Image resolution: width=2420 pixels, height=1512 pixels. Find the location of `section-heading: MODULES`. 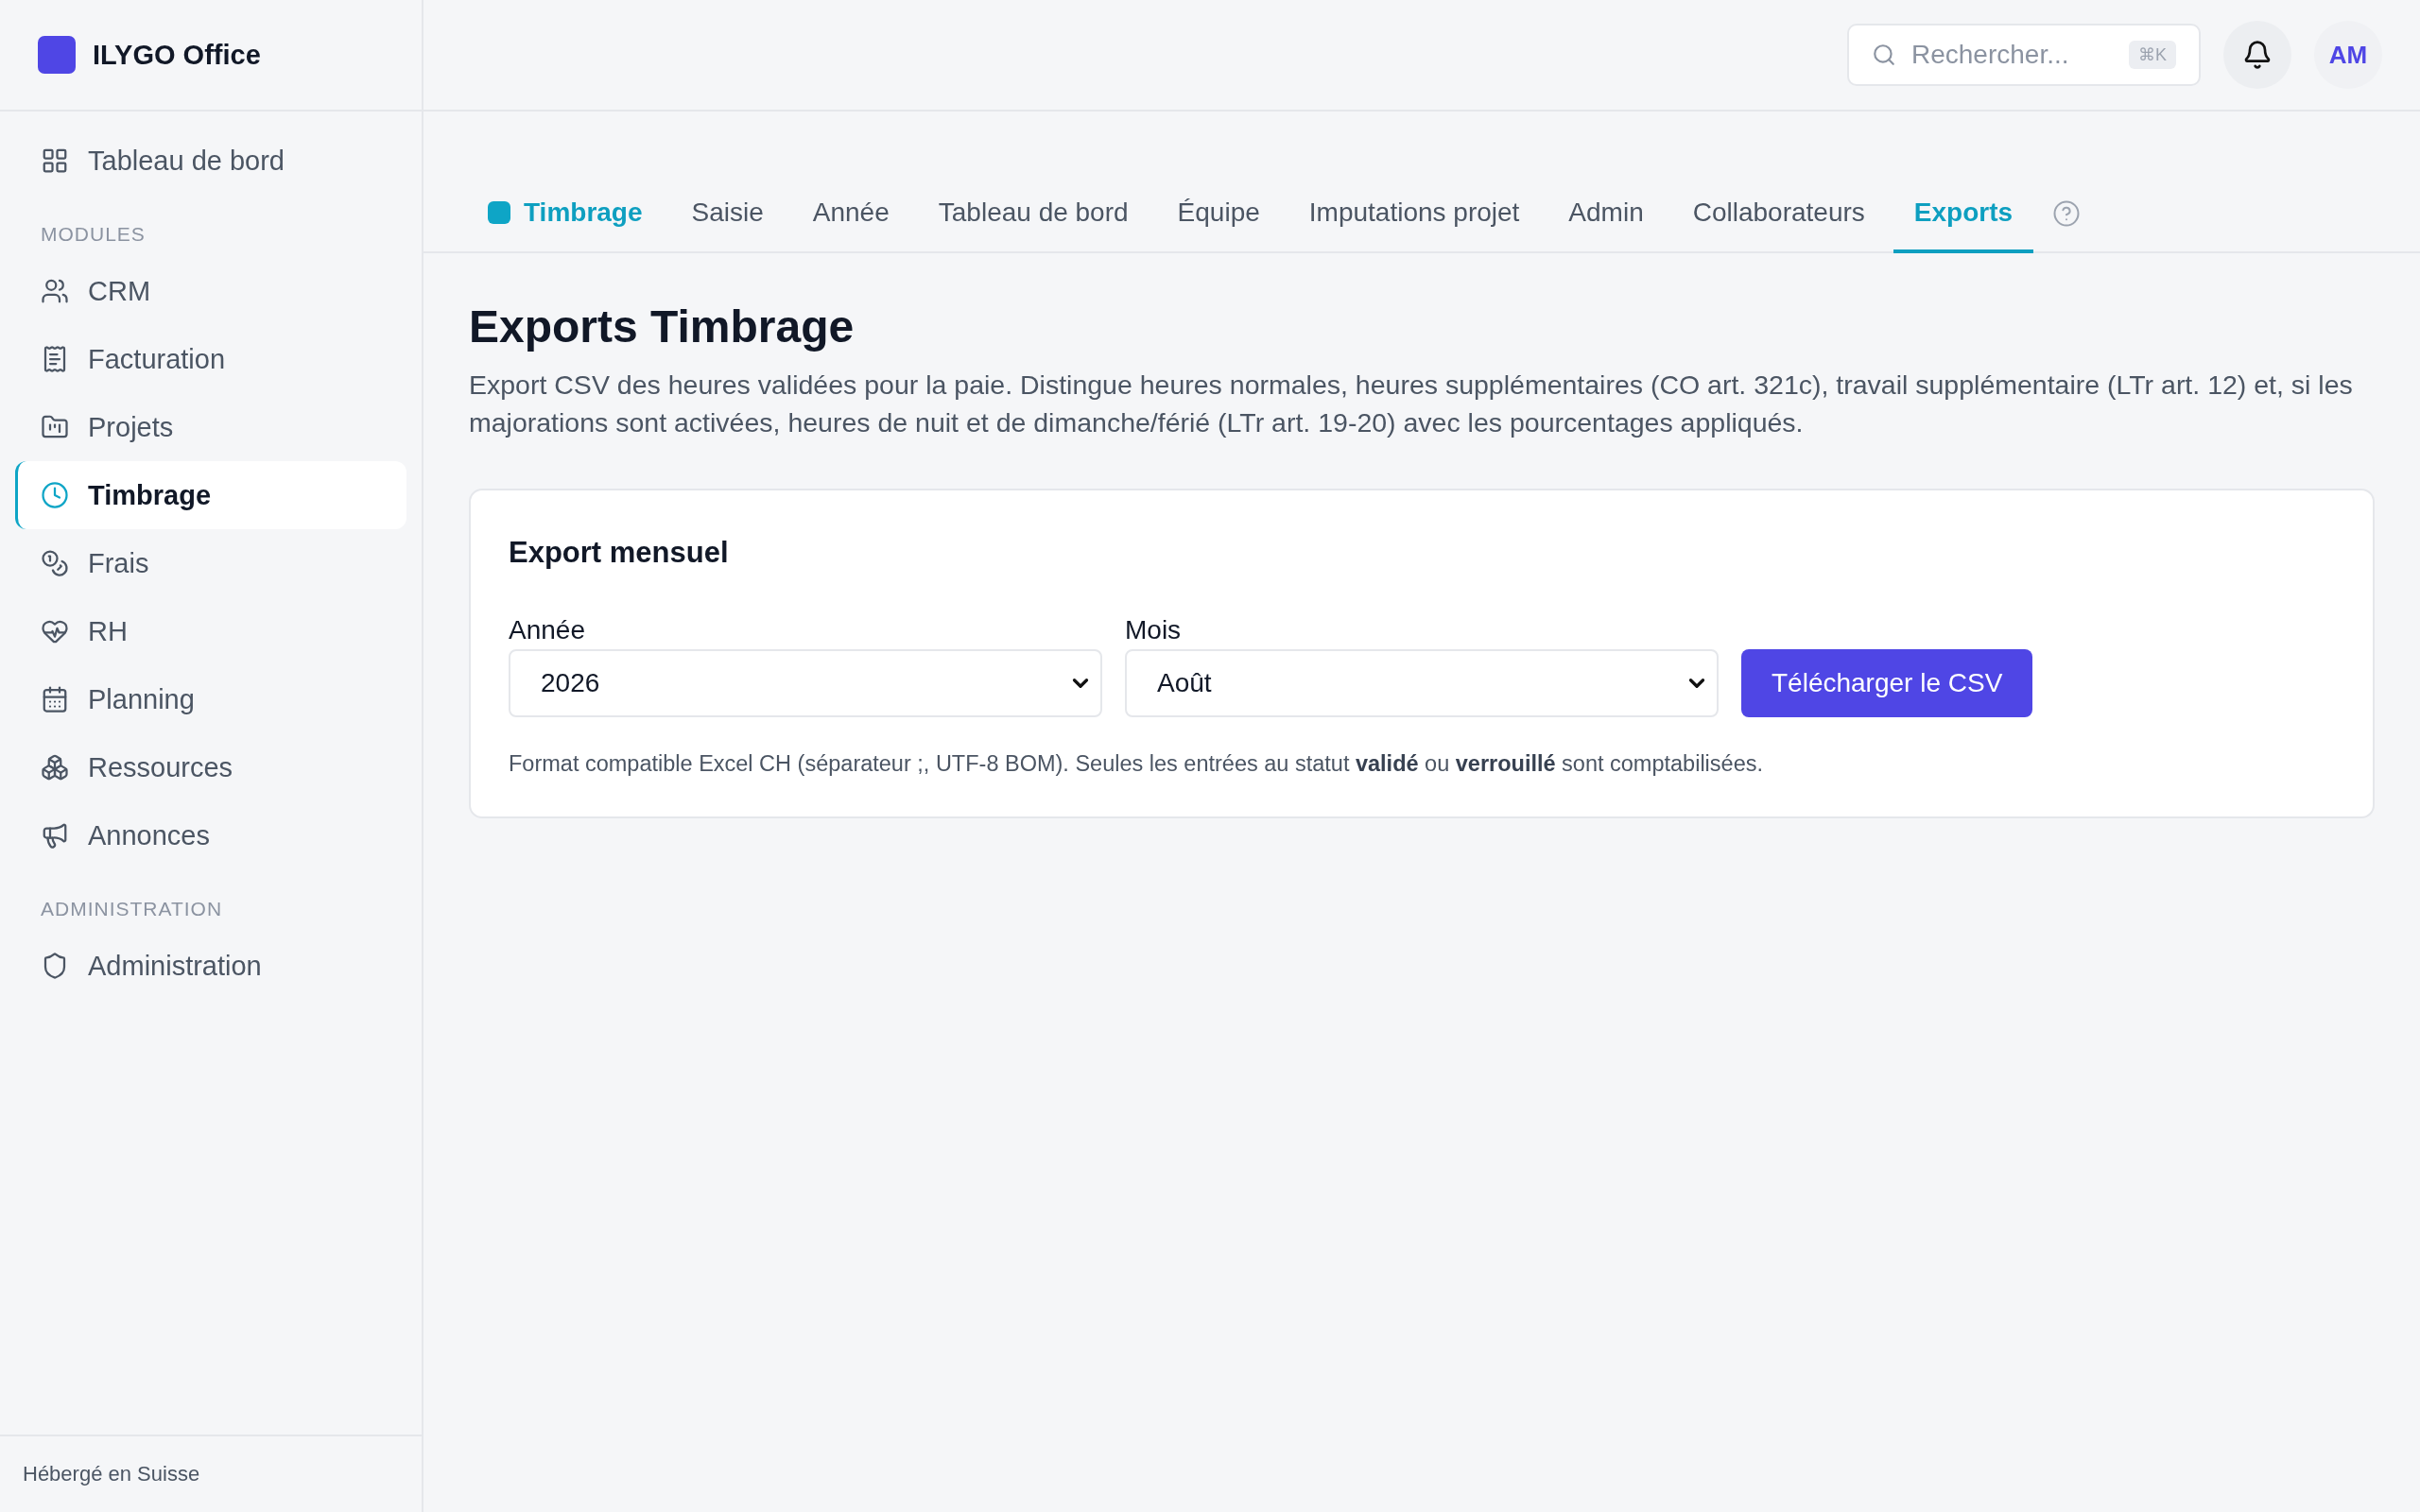

section-heading: MODULES is located at coordinates (93, 234).